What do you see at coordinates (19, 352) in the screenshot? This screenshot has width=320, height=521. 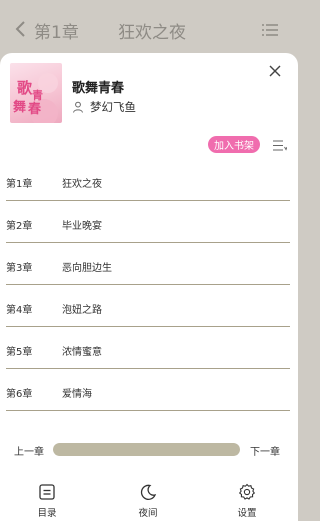 I see `chapter-number: 第5章` at bounding box center [19, 352].